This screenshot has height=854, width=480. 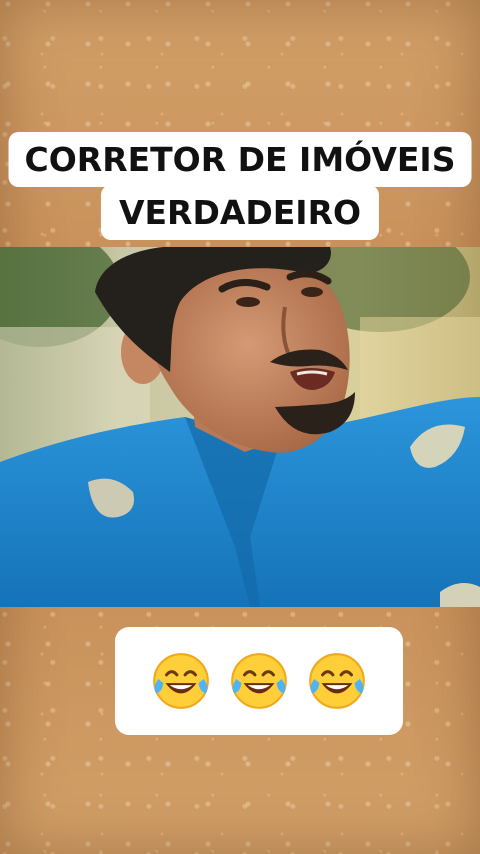 What do you see at coordinates (240, 212) in the screenshot?
I see `caption-line-2: VERDADEIRO` at bounding box center [240, 212].